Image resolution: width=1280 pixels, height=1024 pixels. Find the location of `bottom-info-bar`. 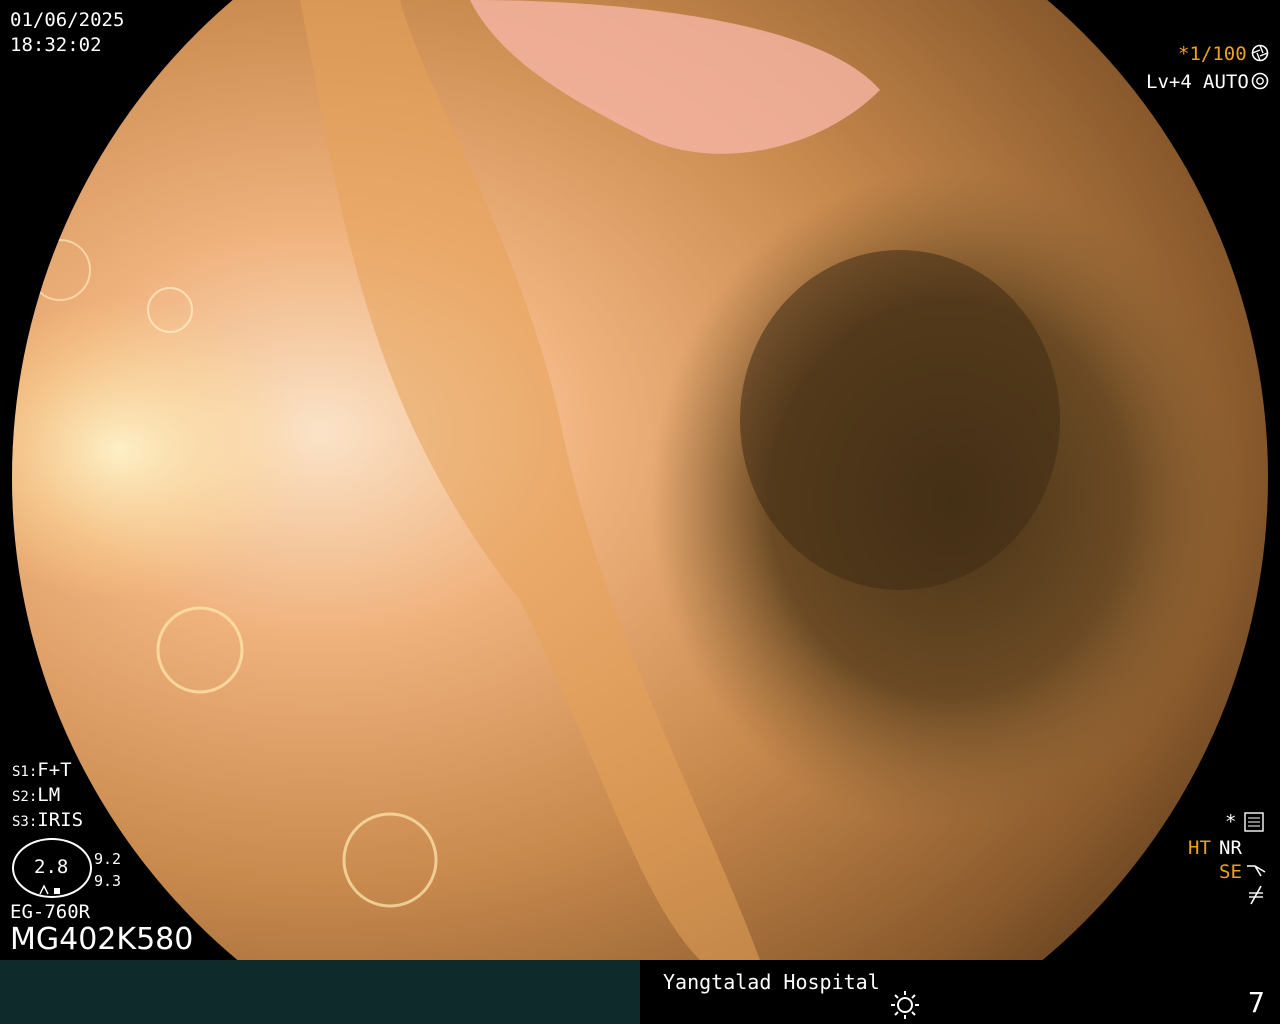

bottom-info-bar is located at coordinates (640, 992).